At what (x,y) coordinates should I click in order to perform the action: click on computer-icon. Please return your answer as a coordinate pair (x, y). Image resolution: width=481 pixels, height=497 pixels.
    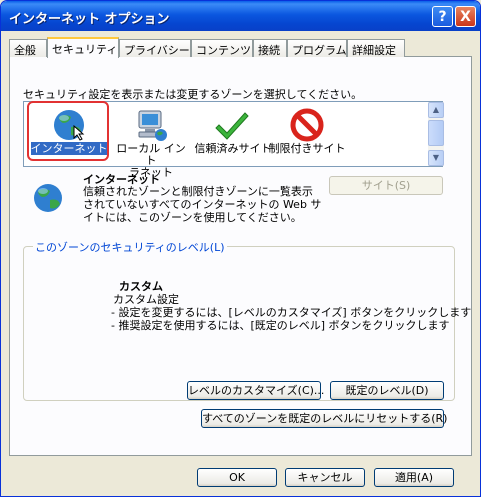
    Looking at the image, I should click on (152, 125).